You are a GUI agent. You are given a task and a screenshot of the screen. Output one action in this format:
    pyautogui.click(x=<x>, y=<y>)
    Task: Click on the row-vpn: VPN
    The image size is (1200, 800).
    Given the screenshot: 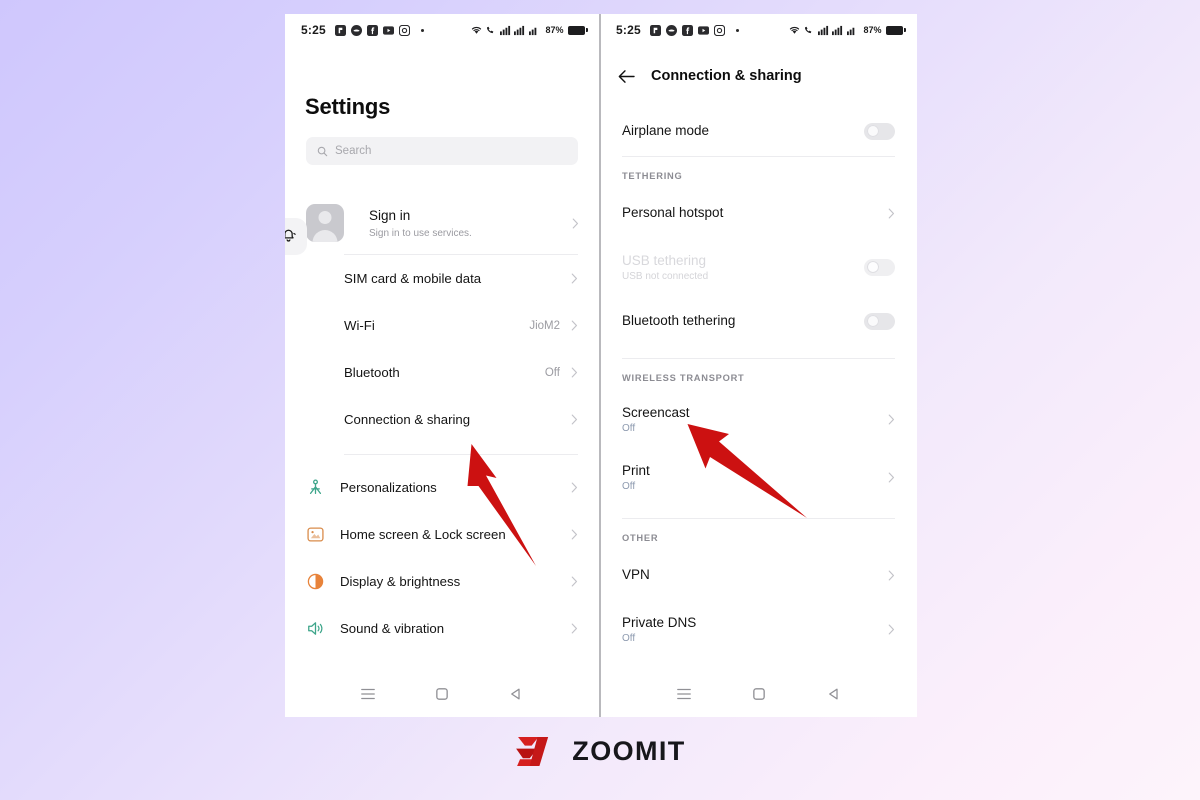 What is the action you would take?
    pyautogui.click(x=758, y=575)
    